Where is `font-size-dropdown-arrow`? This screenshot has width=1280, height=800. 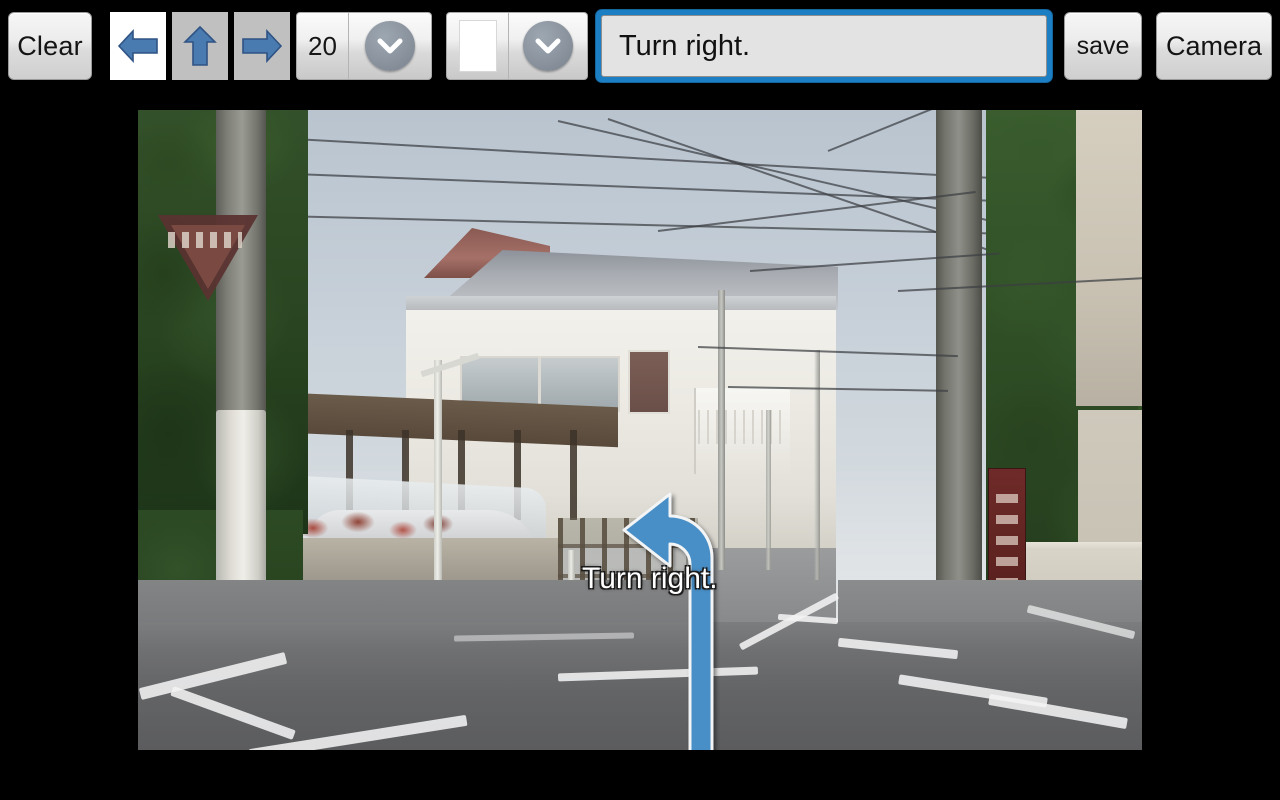 font-size-dropdown-arrow is located at coordinates (390, 46).